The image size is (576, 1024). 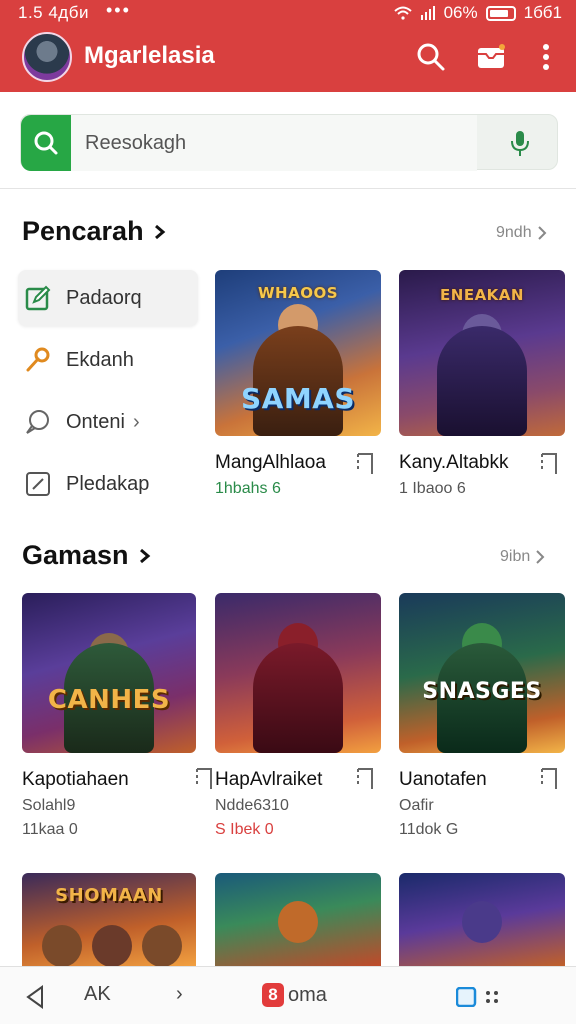 I want to click on menu-item-ekdanh: Ekdanh, so click(x=108, y=360).